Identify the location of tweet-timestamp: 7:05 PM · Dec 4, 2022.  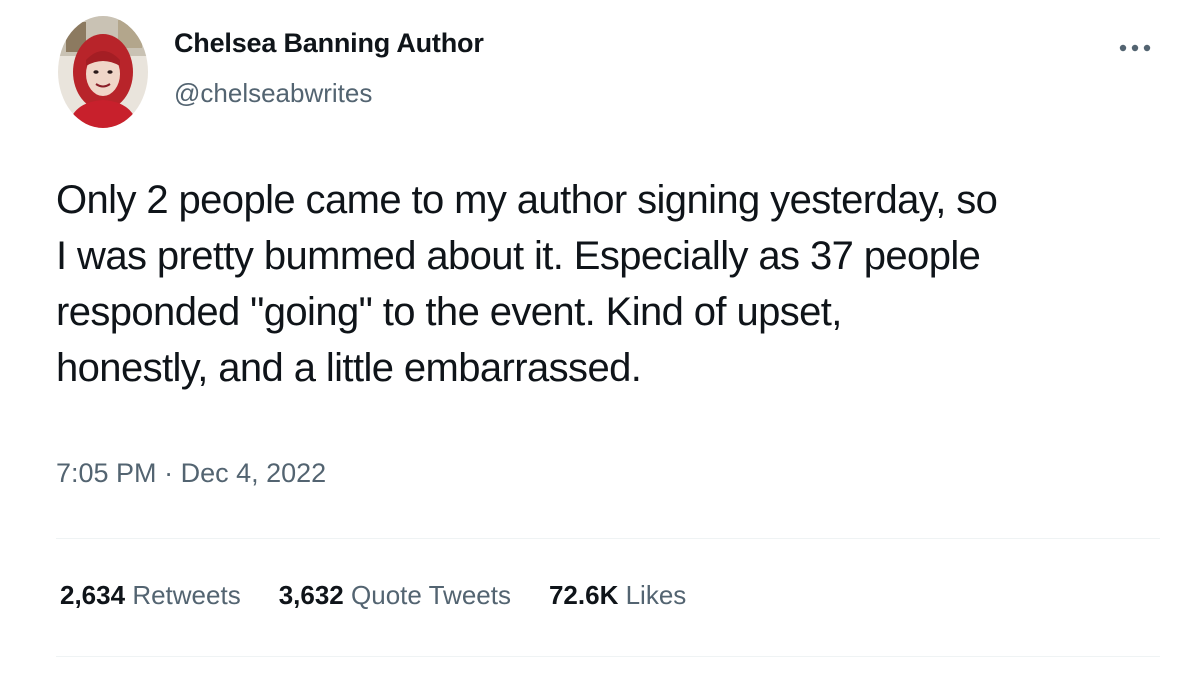
(191, 473).